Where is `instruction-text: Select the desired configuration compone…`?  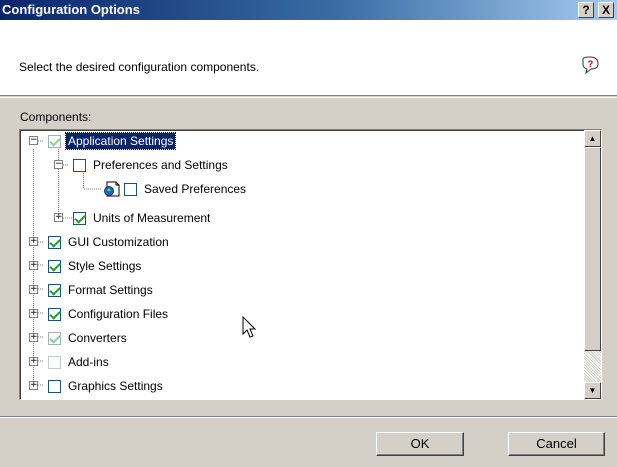
instruction-text: Select the desired configuration compone… is located at coordinates (139, 67).